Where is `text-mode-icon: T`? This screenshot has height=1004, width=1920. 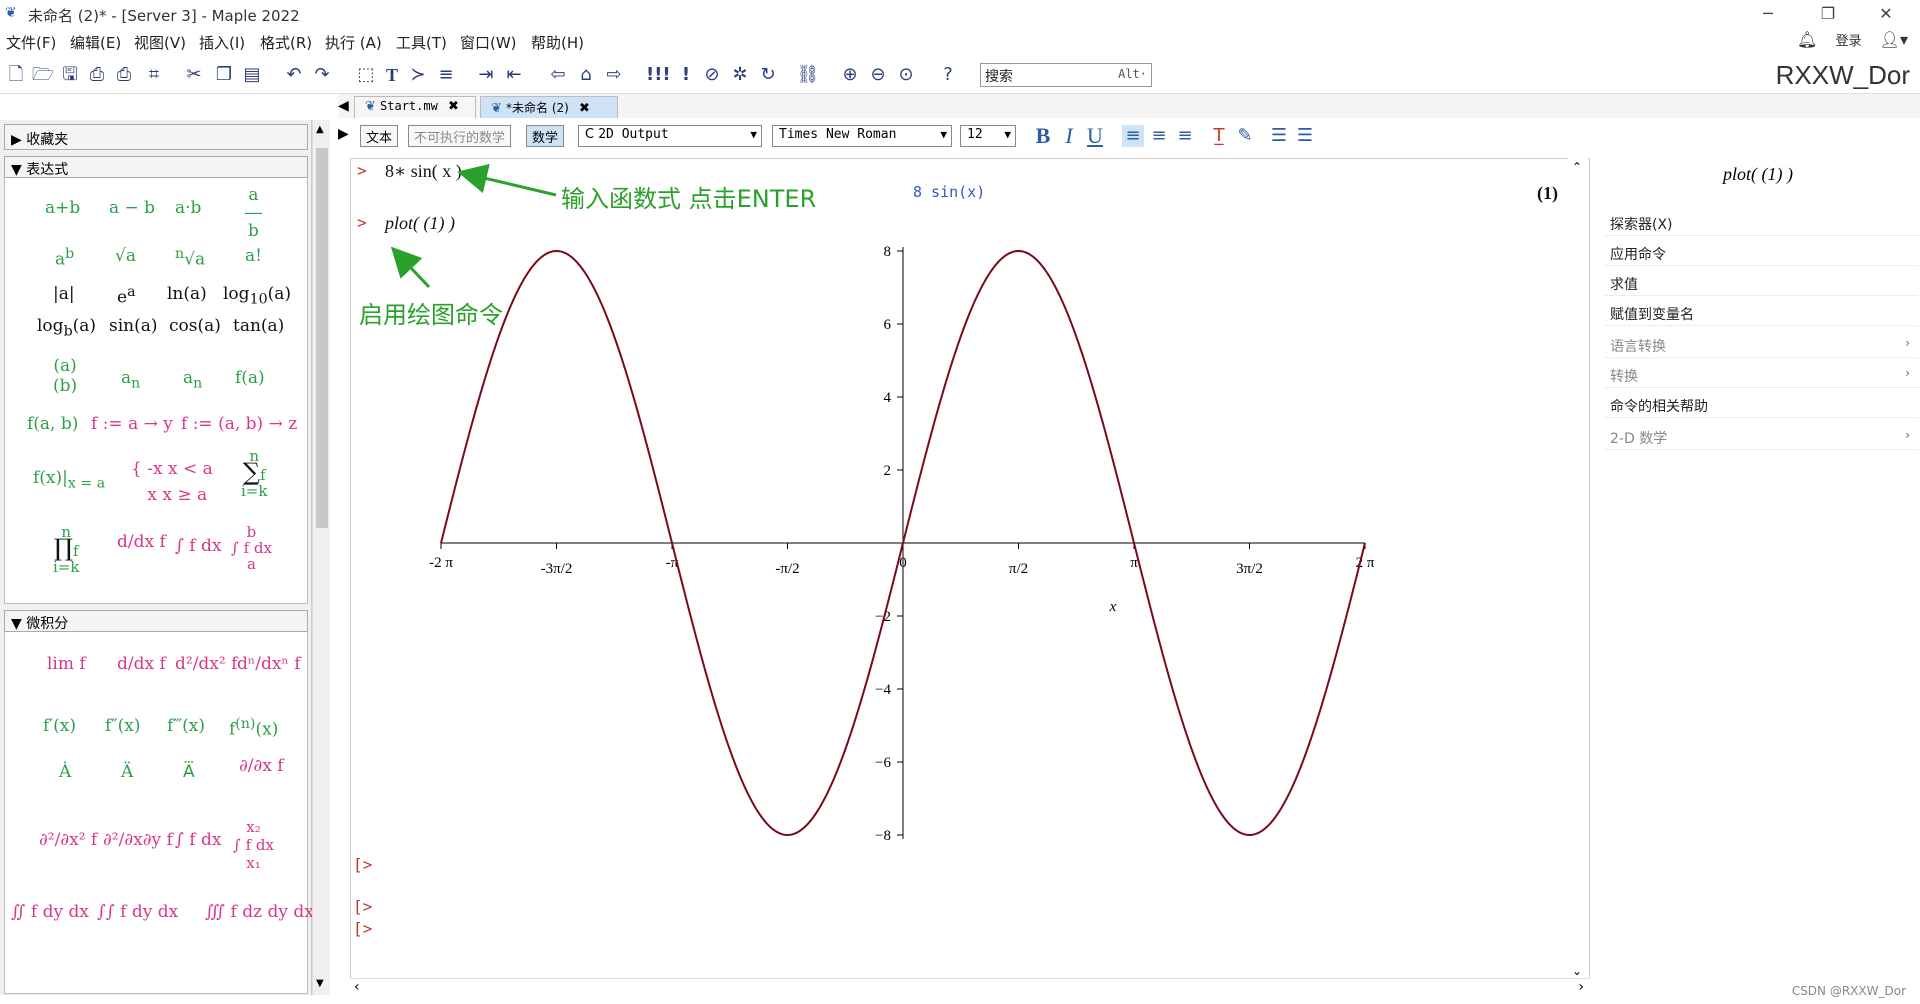 text-mode-icon: T is located at coordinates (392, 75).